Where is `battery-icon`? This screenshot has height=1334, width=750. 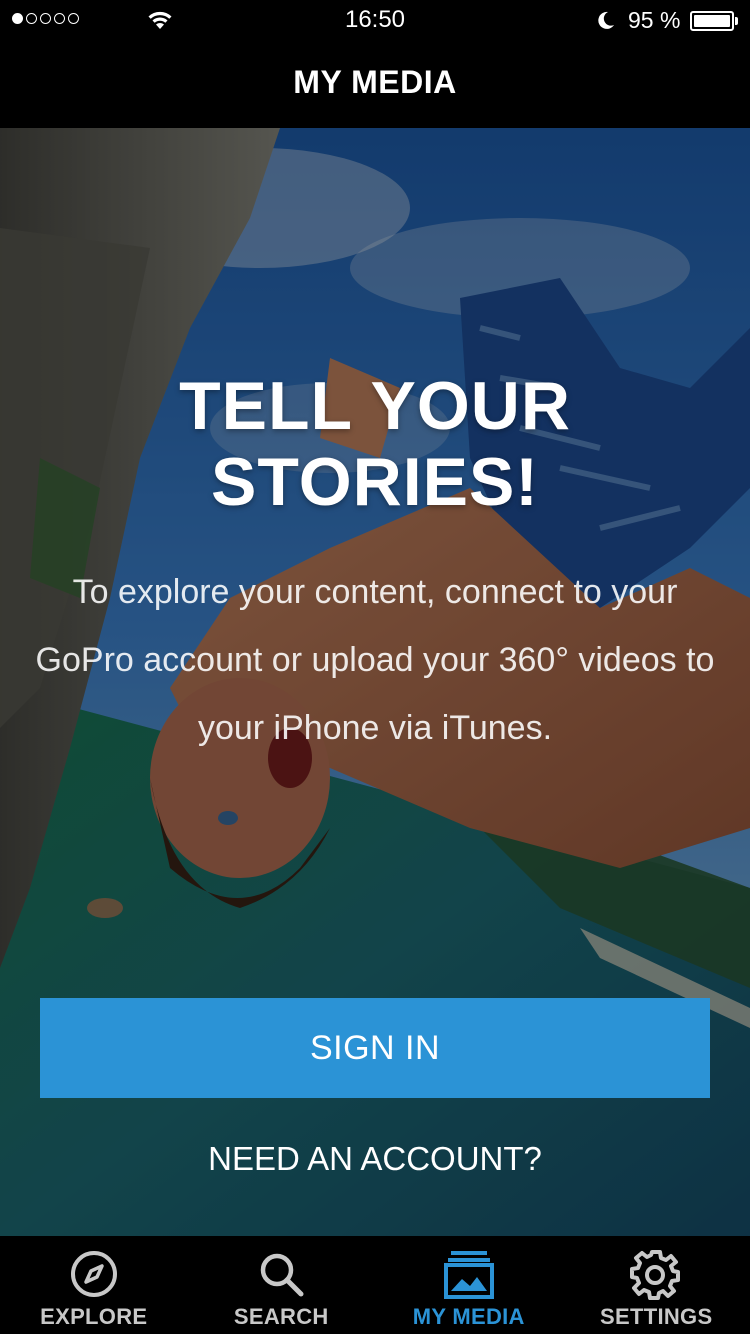
battery-icon is located at coordinates (712, 21).